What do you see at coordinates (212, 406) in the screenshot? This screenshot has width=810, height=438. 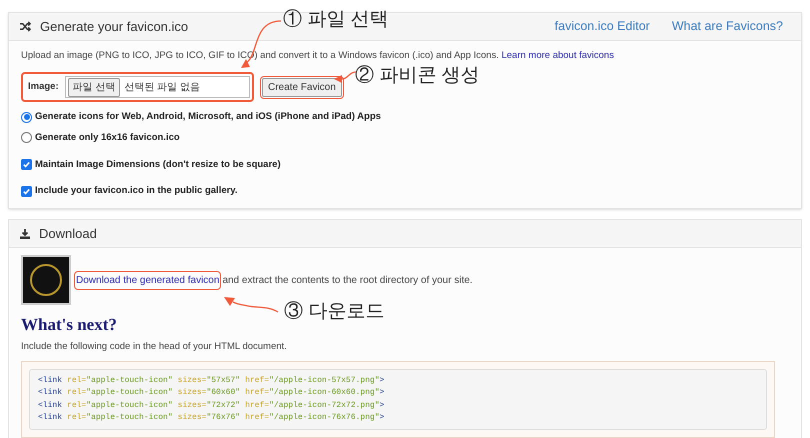 I see `code-line: <link rel="apple-touch-icon" sizes="72x72" href="/apple-icon-72x72.png">` at bounding box center [212, 406].